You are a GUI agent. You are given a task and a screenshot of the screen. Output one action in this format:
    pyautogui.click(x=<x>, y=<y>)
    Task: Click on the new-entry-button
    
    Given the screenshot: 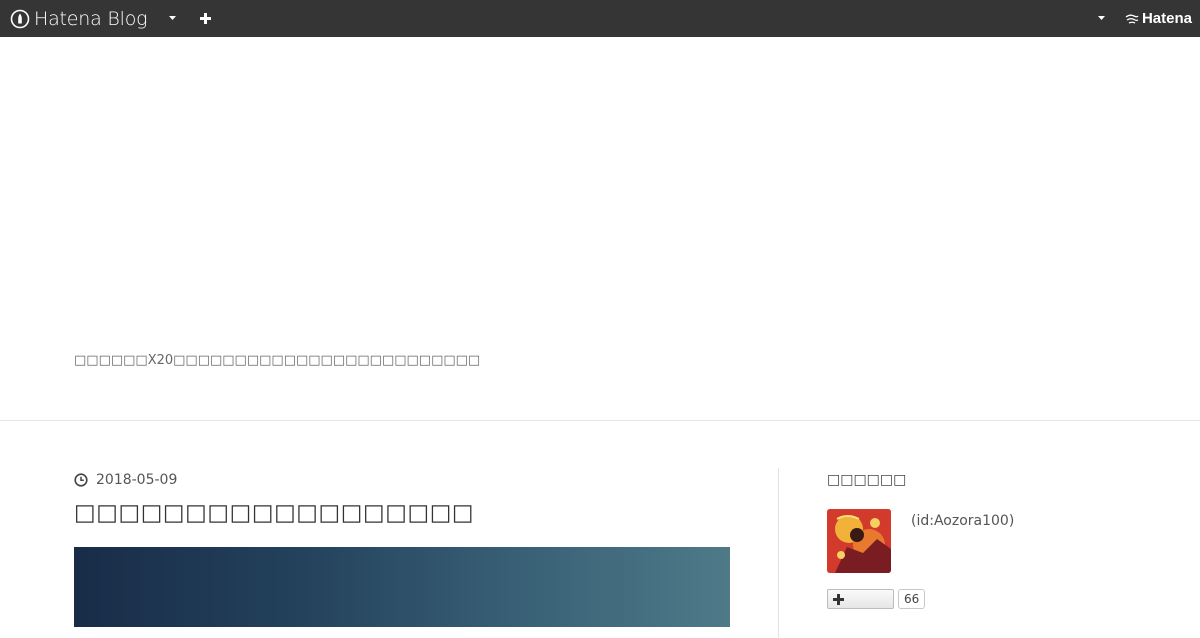 What is the action you would take?
    pyautogui.click(x=205, y=18)
    